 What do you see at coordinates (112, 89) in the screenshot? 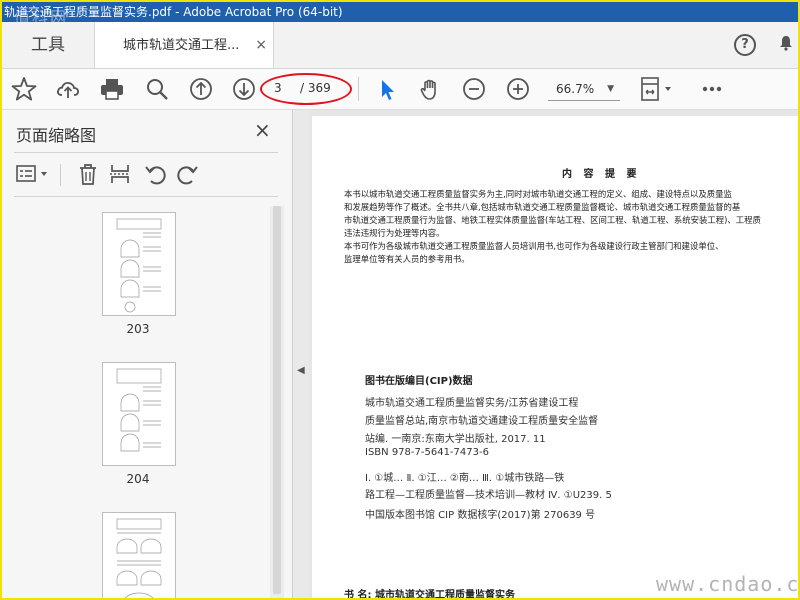
I see `print-icon` at bounding box center [112, 89].